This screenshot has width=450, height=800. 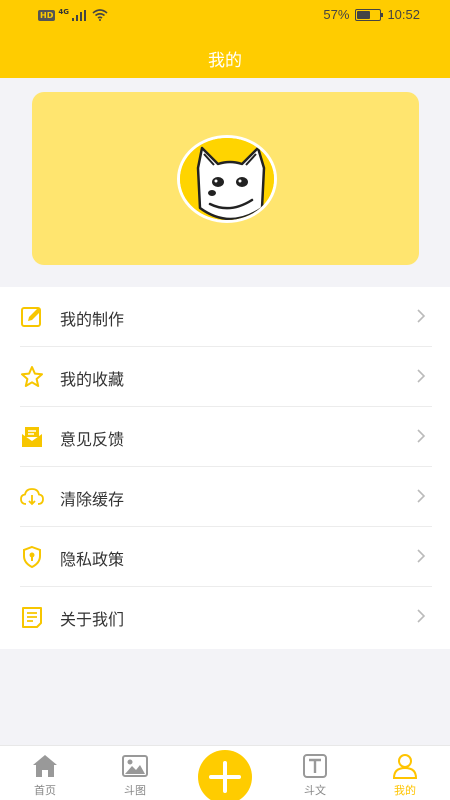 What do you see at coordinates (225, 617) in the screenshot?
I see `menu-item-about-us: 关于我们` at bounding box center [225, 617].